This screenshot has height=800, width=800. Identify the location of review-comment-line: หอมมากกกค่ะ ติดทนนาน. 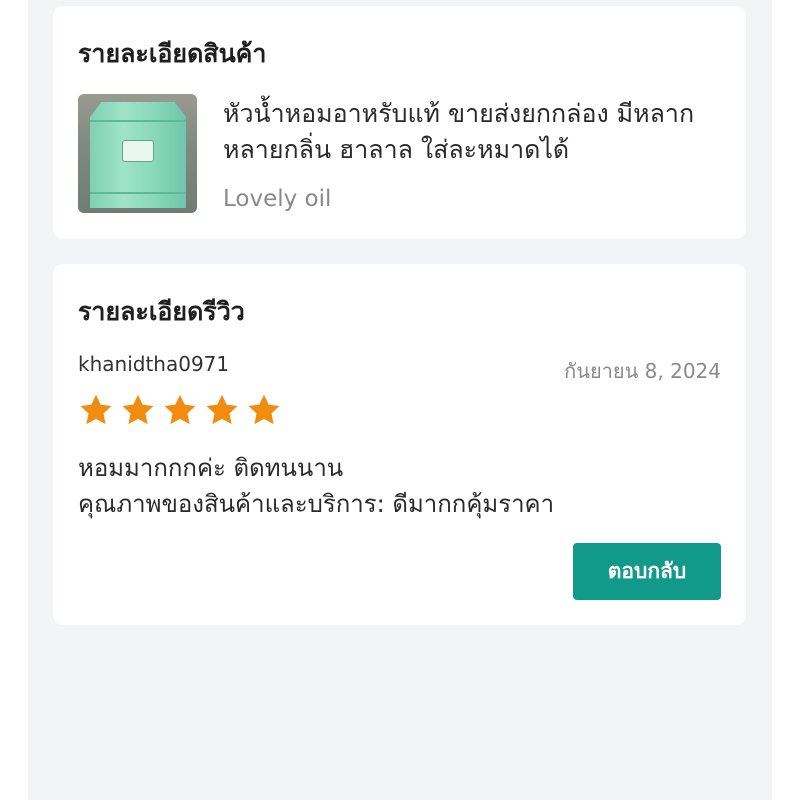
(211, 468).